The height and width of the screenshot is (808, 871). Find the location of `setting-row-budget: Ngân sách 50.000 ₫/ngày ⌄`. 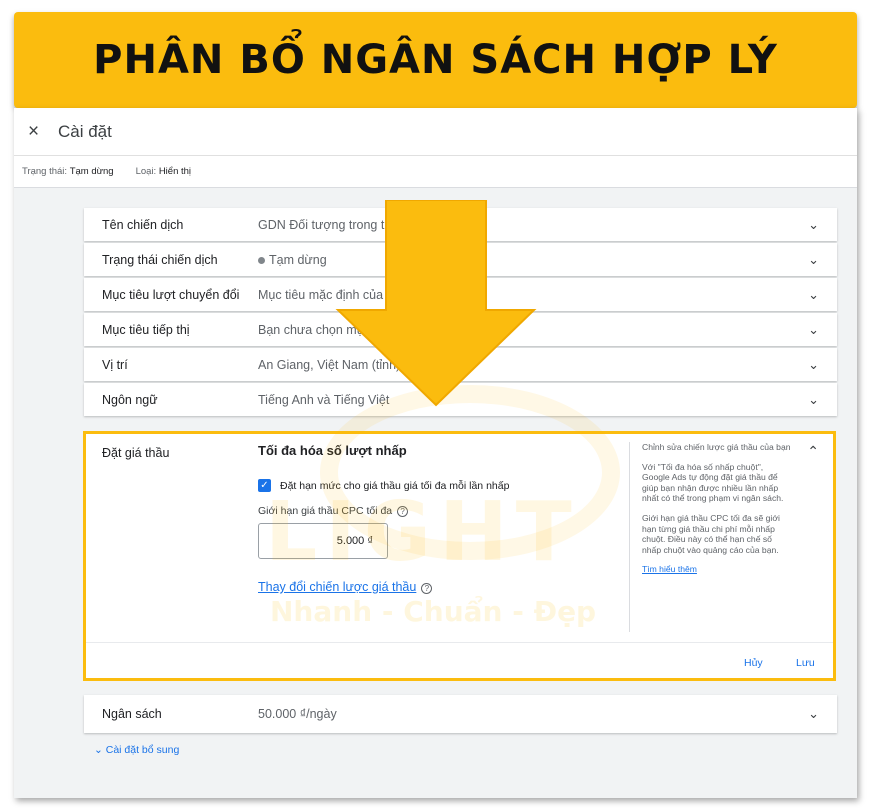

setting-row-budget: Ngân sách 50.000 ₫/ngày ⌄ is located at coordinates (460, 714).